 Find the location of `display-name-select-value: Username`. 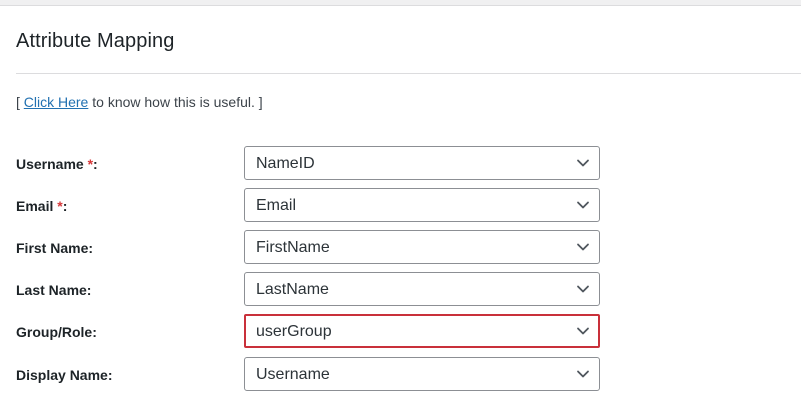

display-name-select-value: Username is located at coordinates (293, 374).